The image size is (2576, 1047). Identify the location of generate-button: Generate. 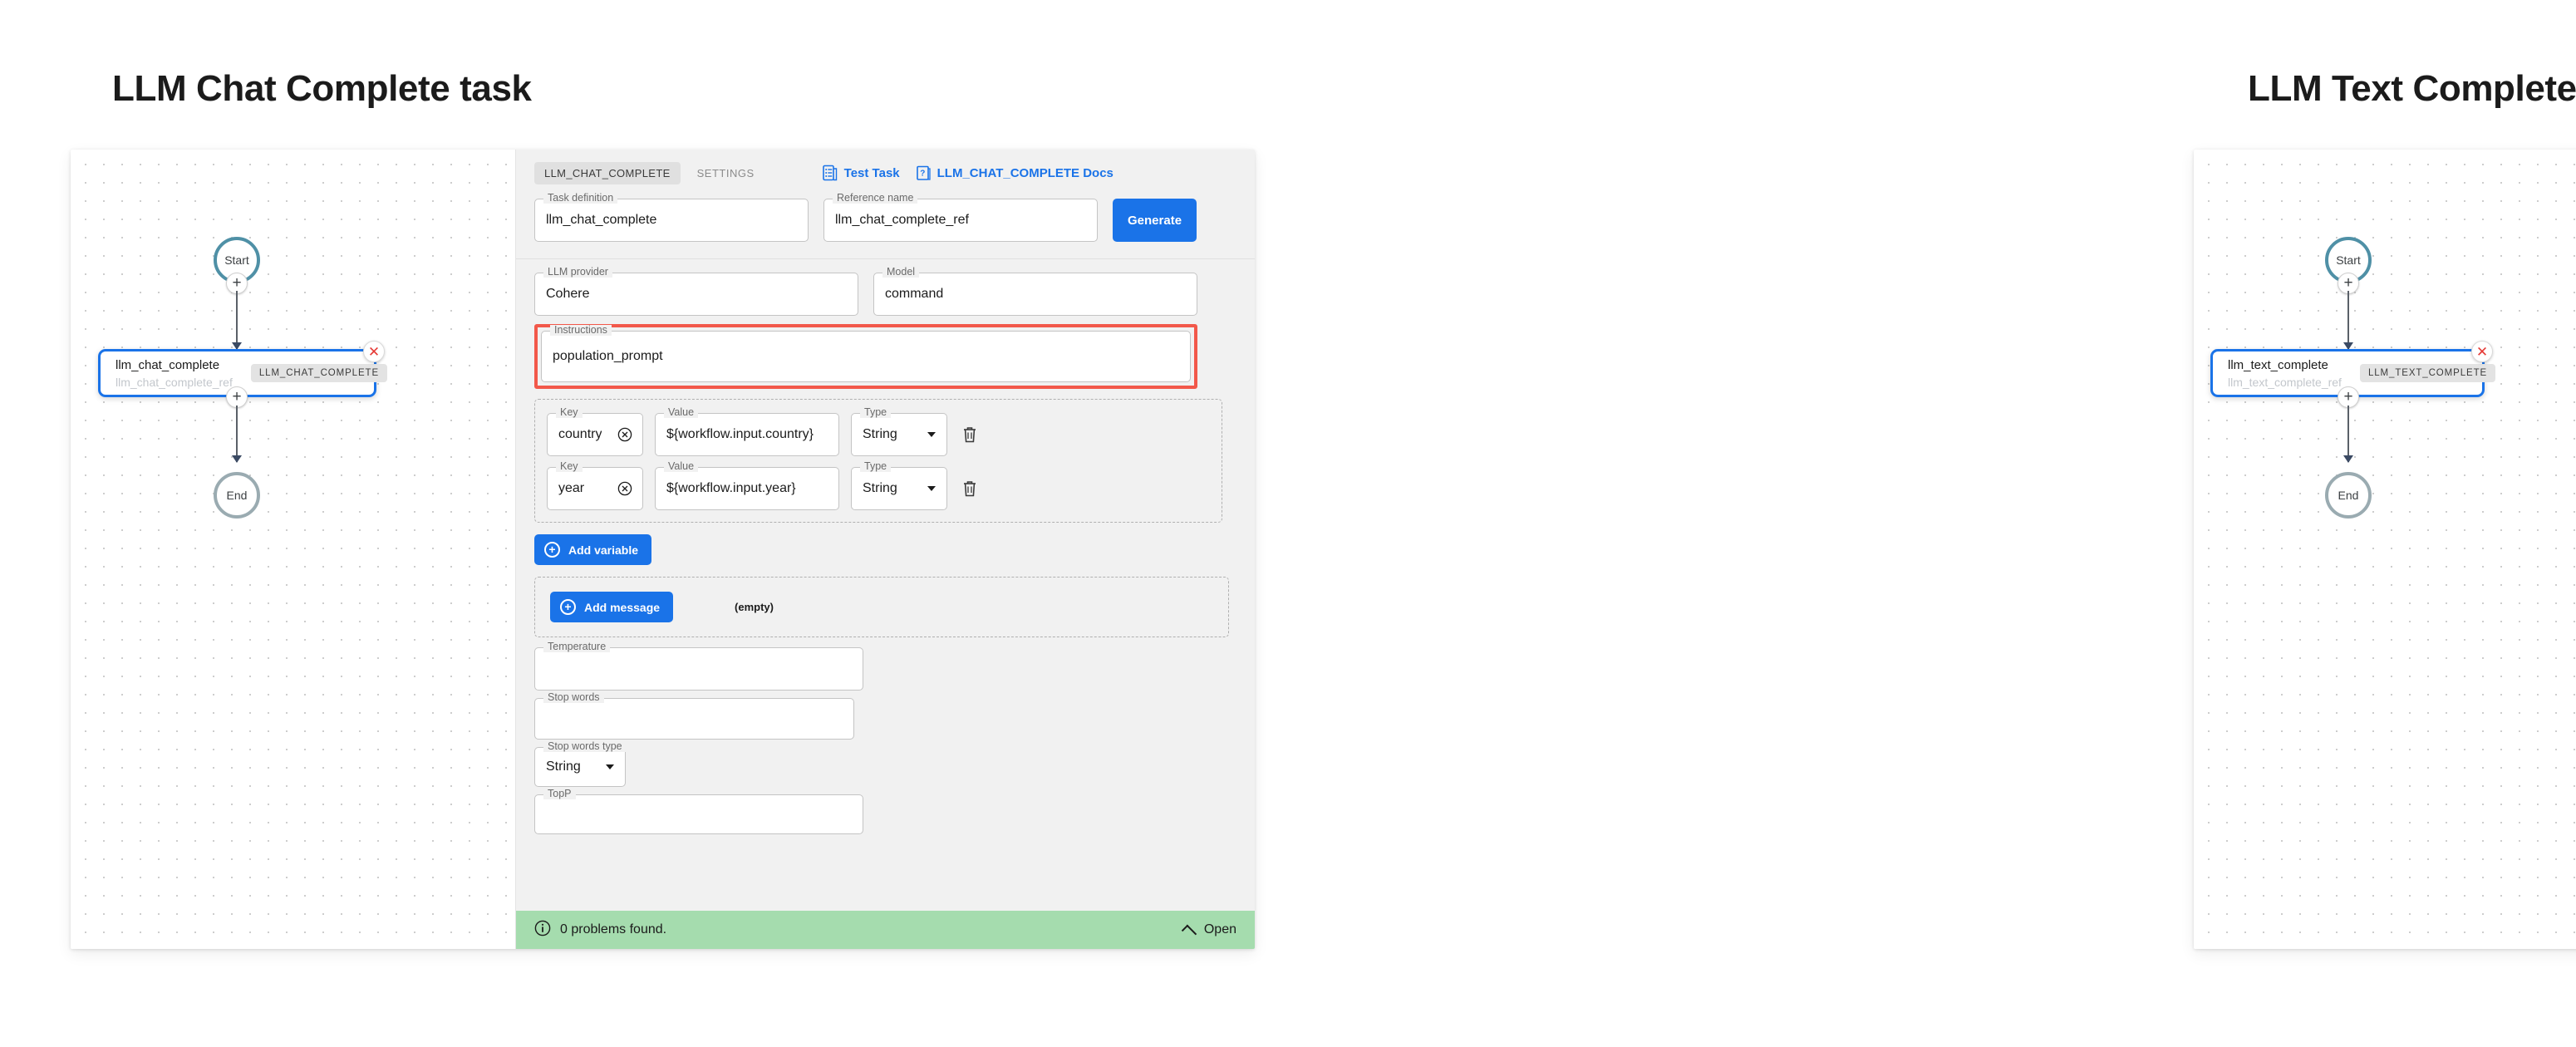
(1155, 220).